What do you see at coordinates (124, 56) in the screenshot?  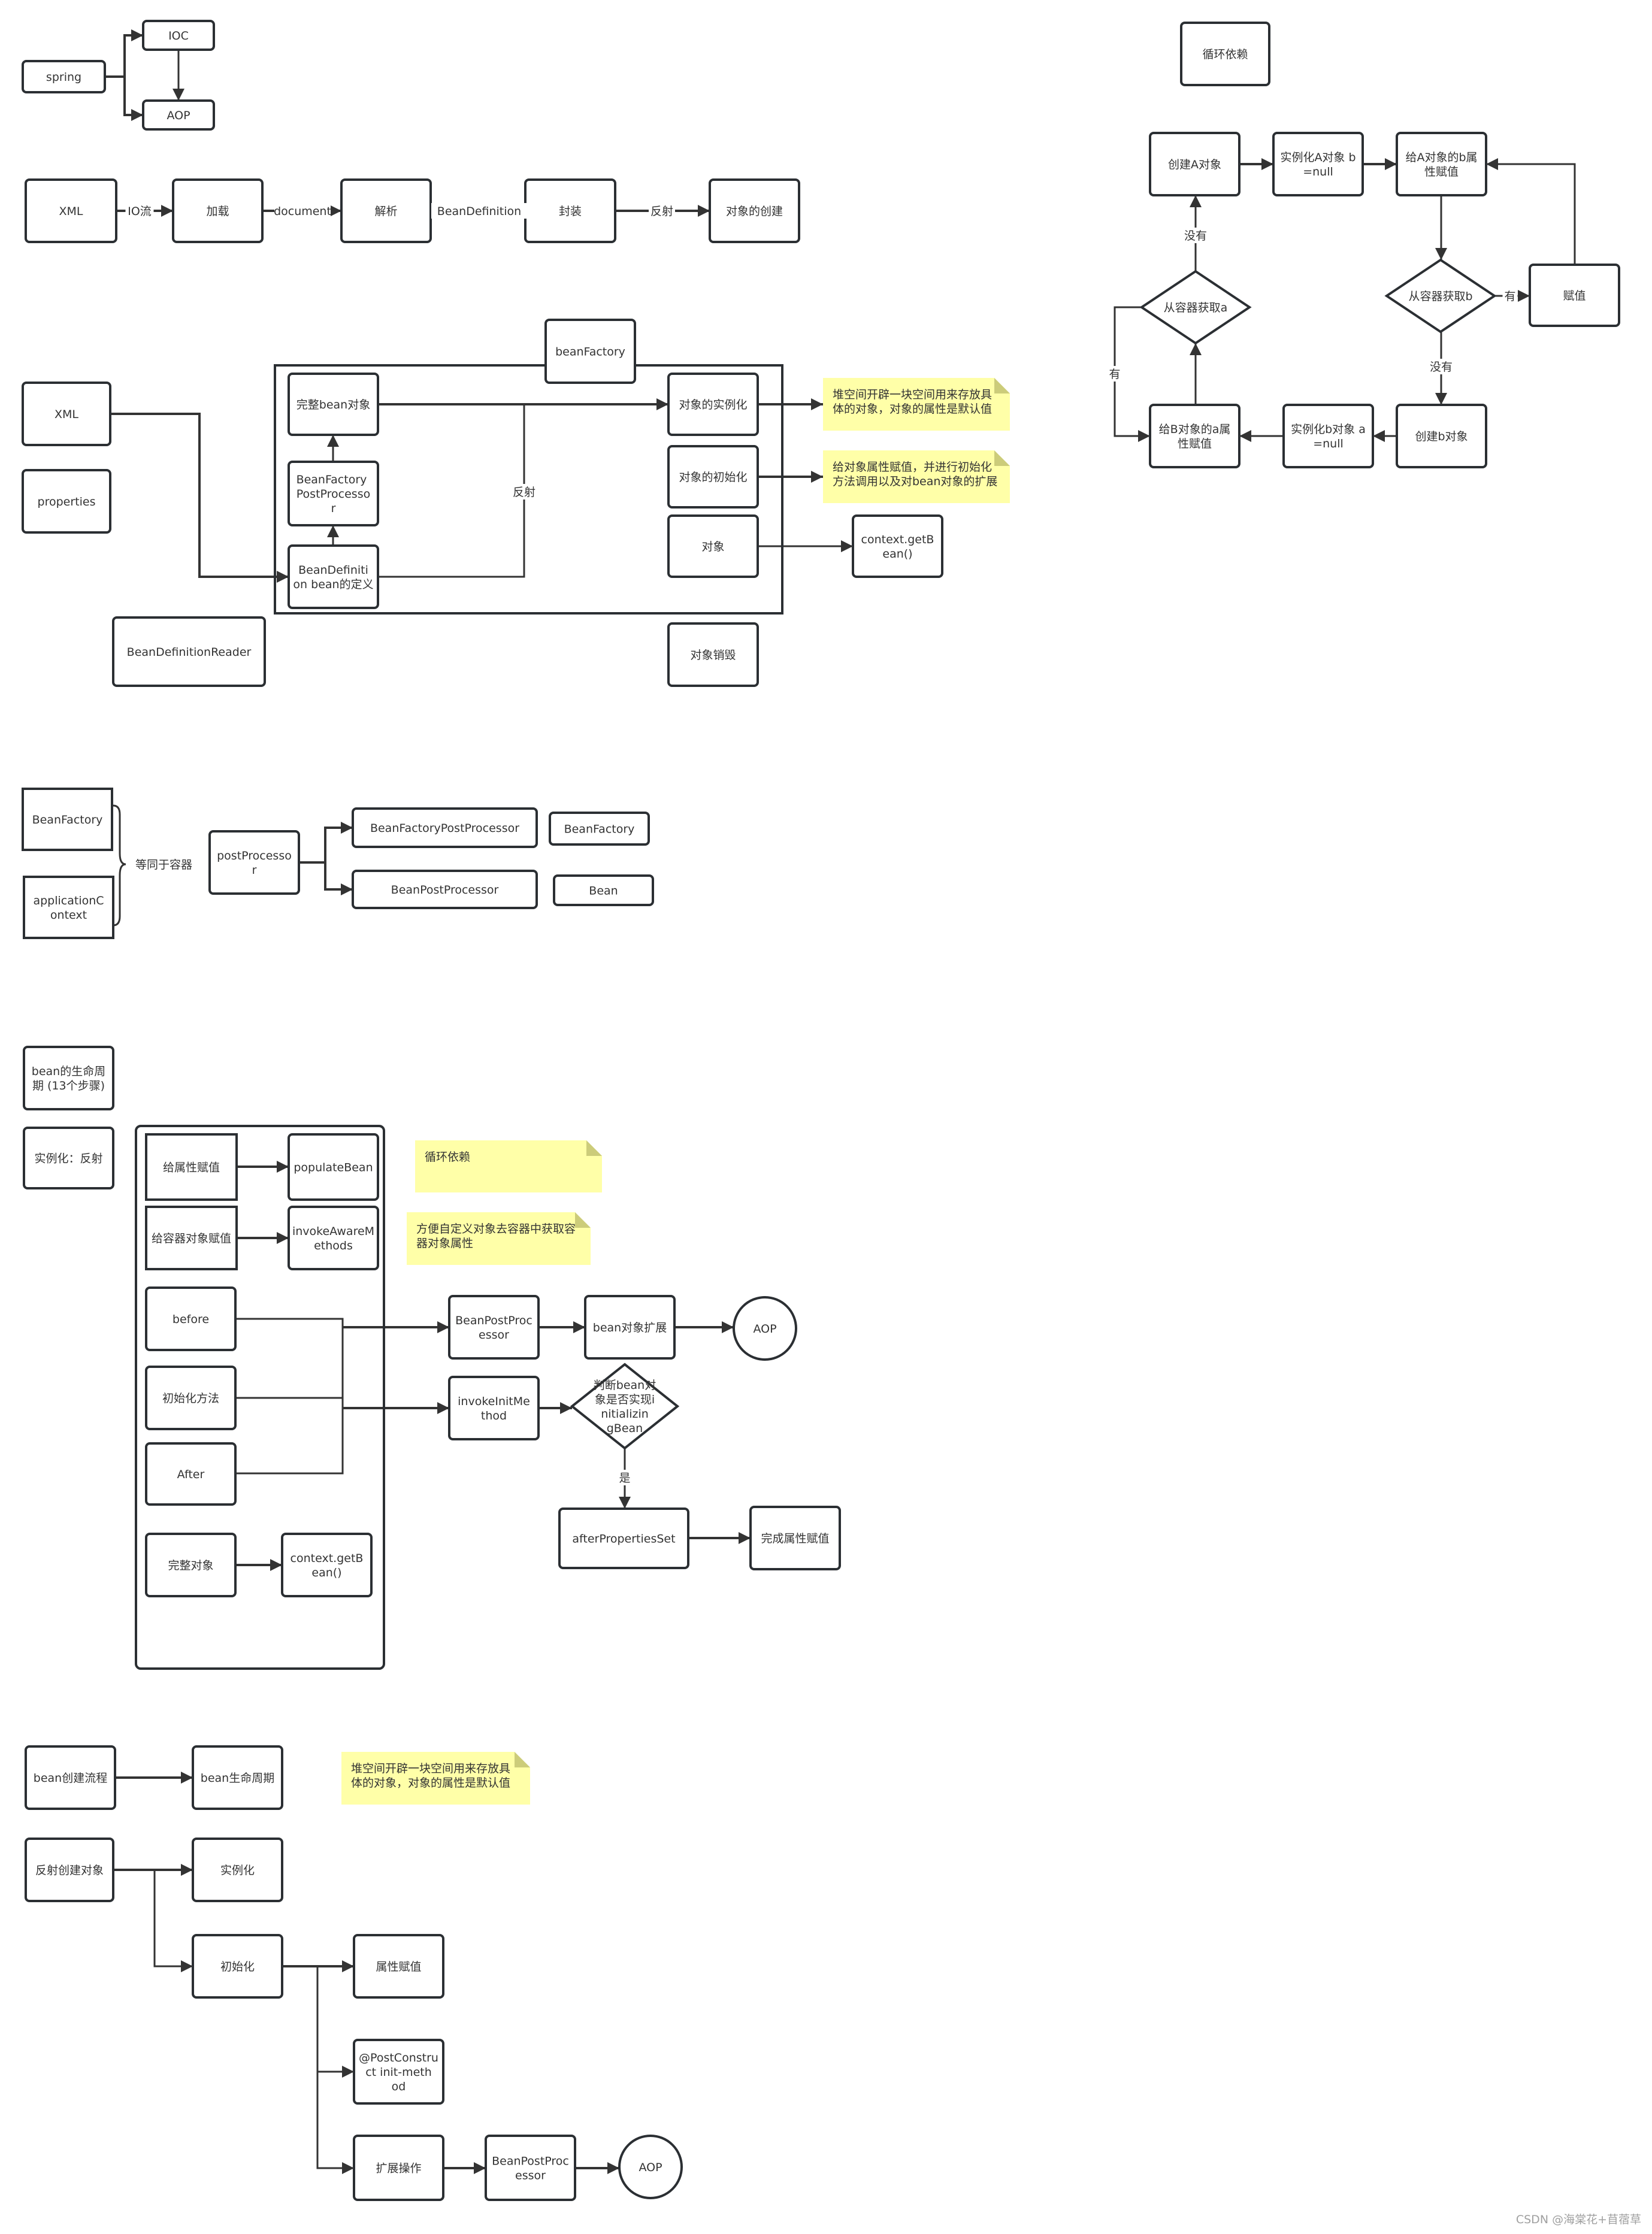 I see `edge-spring-ioc` at bounding box center [124, 56].